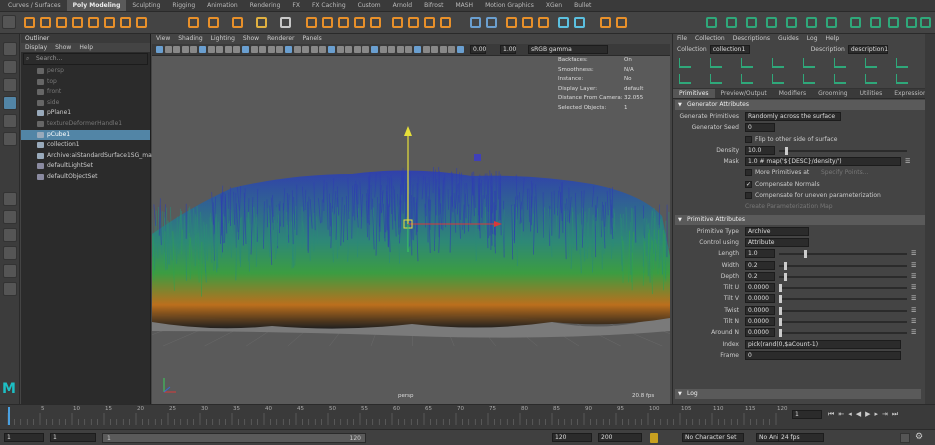 The height and width of the screenshot is (445, 935). Describe the element at coordinates (913, 276) in the screenshot. I see `depth-menu-icon: ☰` at that location.